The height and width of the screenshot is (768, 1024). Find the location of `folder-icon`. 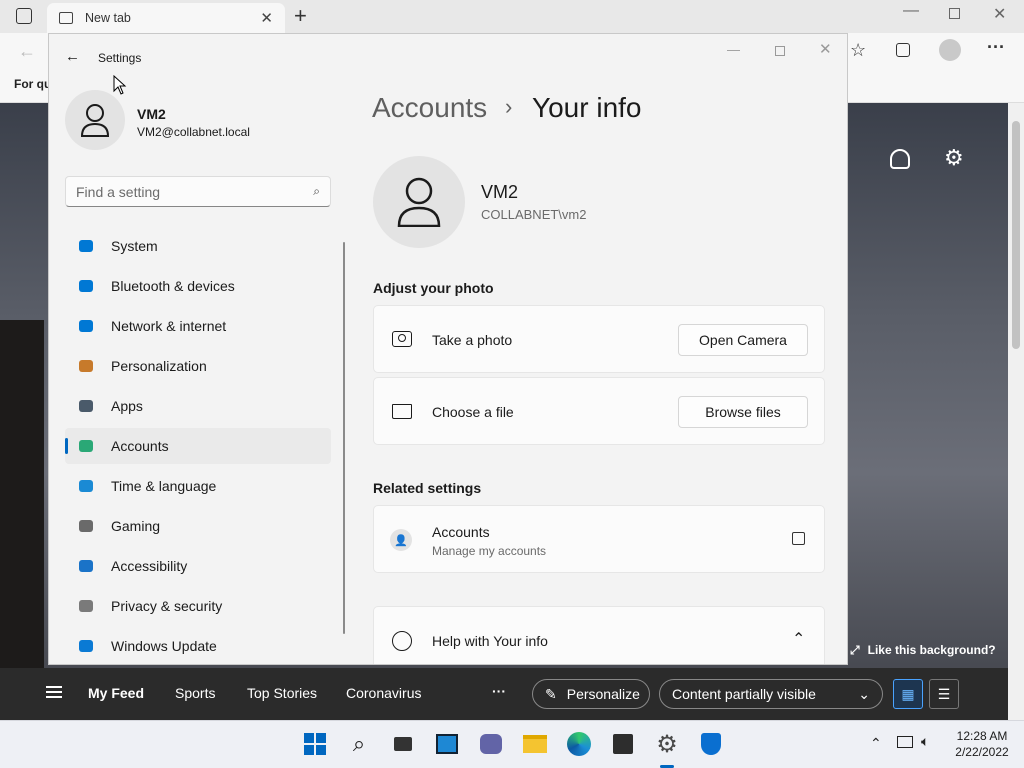

folder-icon is located at coordinates (402, 411).